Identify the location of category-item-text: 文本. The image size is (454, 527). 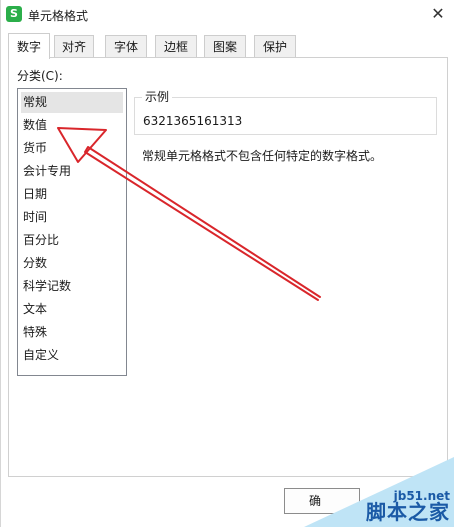
(72, 309).